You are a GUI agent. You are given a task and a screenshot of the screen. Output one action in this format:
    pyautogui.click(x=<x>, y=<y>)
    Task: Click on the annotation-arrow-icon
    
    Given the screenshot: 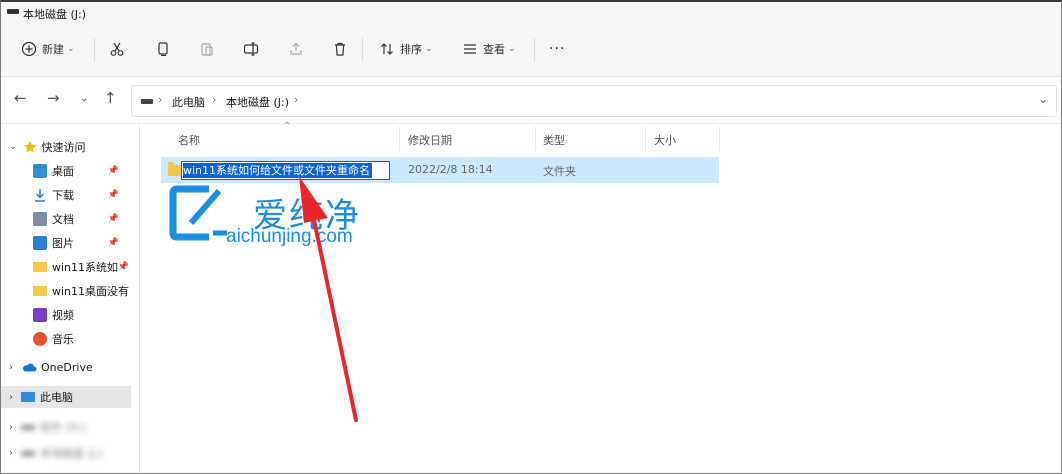 What is the action you would take?
    pyautogui.click(x=328, y=299)
    